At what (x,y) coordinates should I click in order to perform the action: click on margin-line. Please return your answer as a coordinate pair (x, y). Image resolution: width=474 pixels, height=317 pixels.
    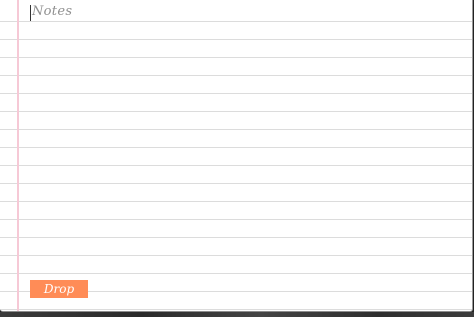
    Looking at the image, I should click on (18, 155).